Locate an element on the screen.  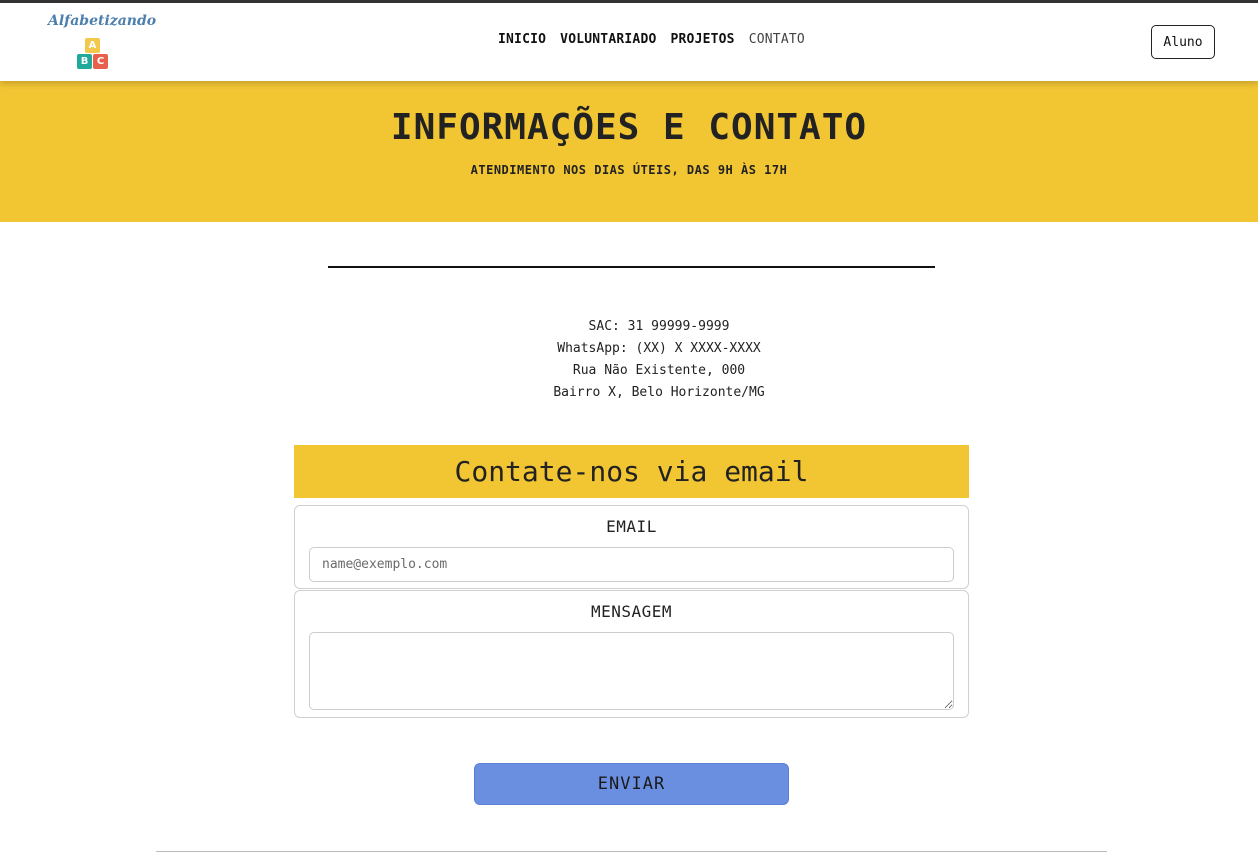
form-title: Contate-nos via email is located at coordinates (631, 471).